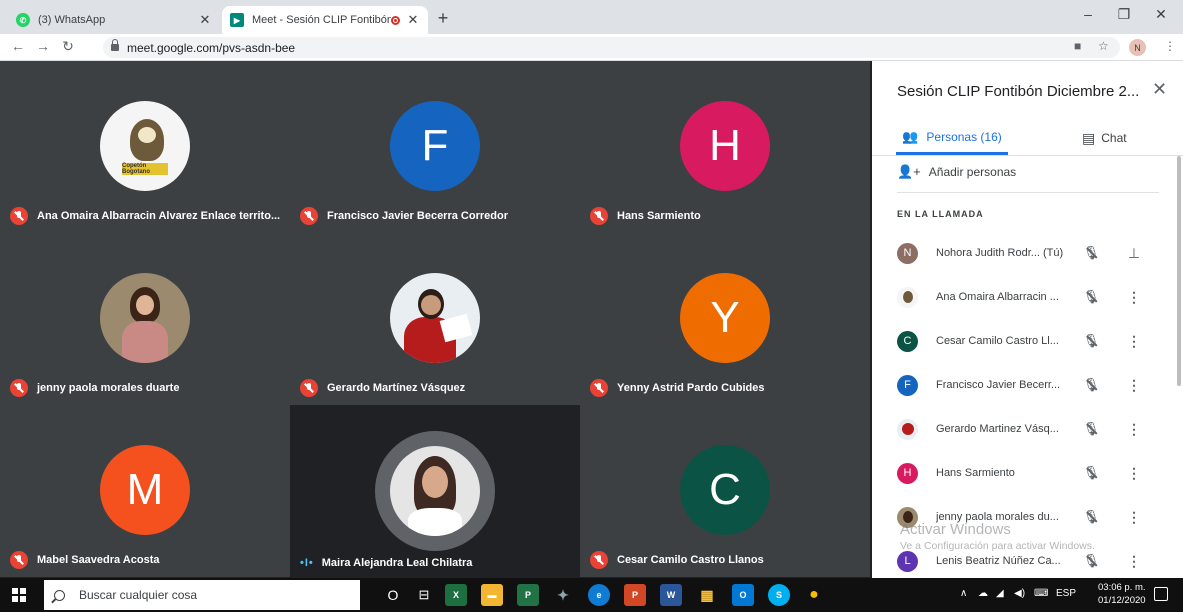 The image size is (1183, 612). Describe the element at coordinates (114, 20) in the screenshot. I see `tab-whatsapp: ✆ (3) WhatsApp ✕` at that location.